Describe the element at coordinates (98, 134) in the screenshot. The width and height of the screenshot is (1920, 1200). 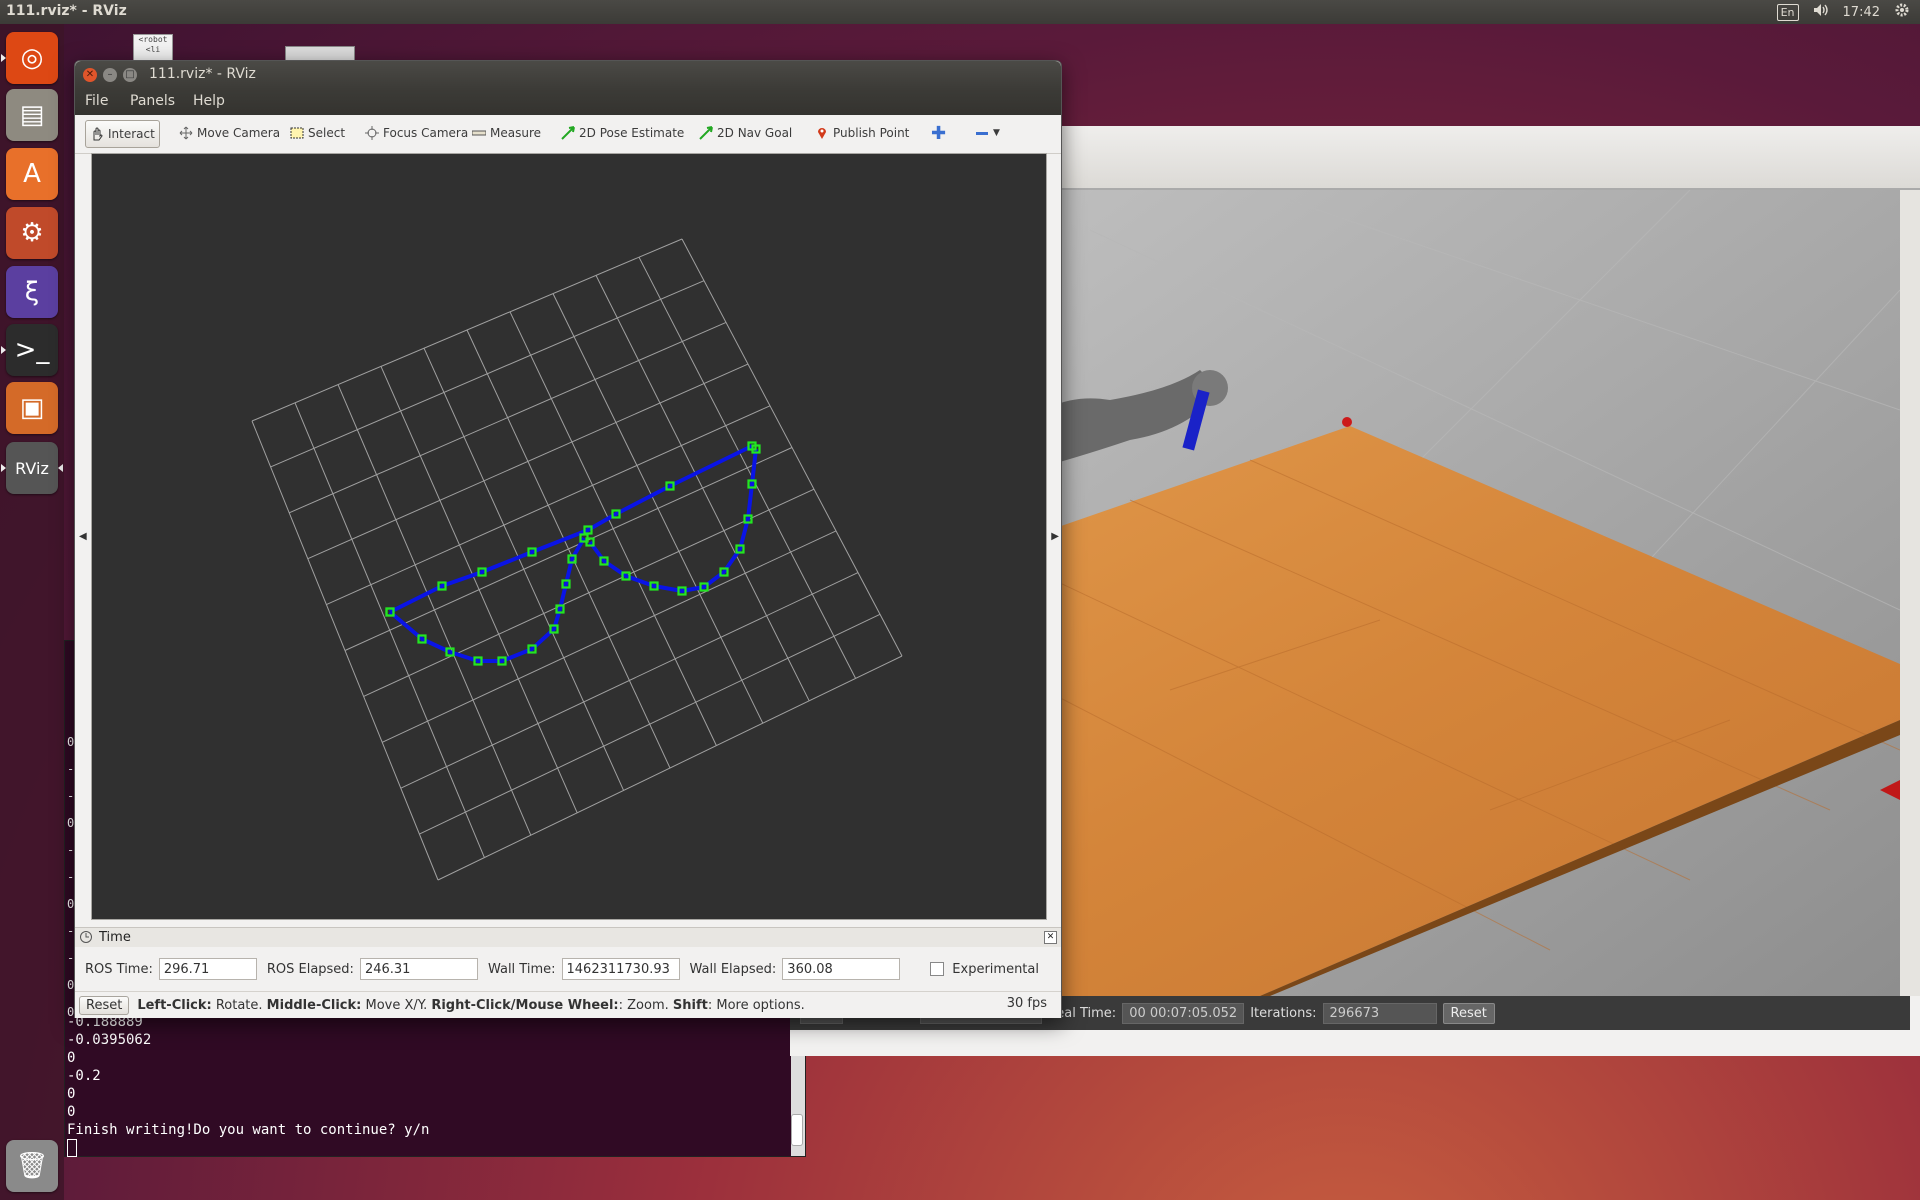
I see `hand-cursor-icon` at that location.